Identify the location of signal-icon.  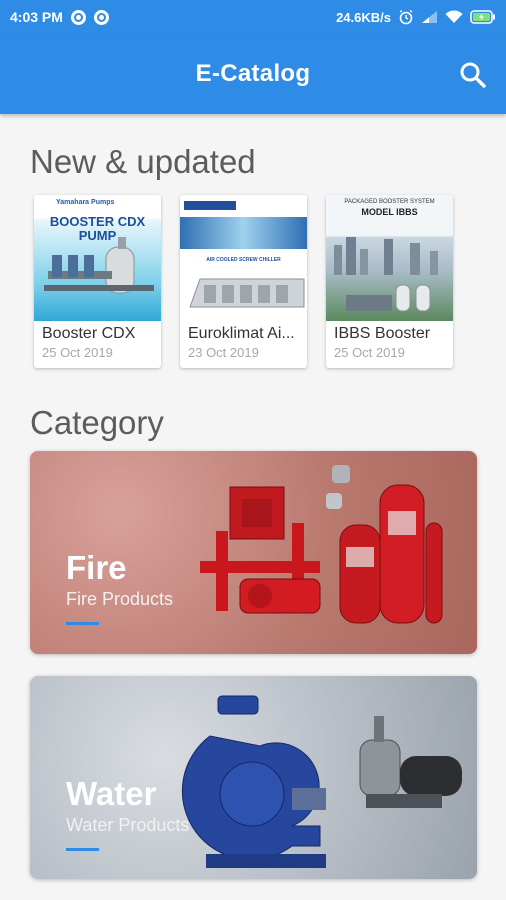
(429, 17).